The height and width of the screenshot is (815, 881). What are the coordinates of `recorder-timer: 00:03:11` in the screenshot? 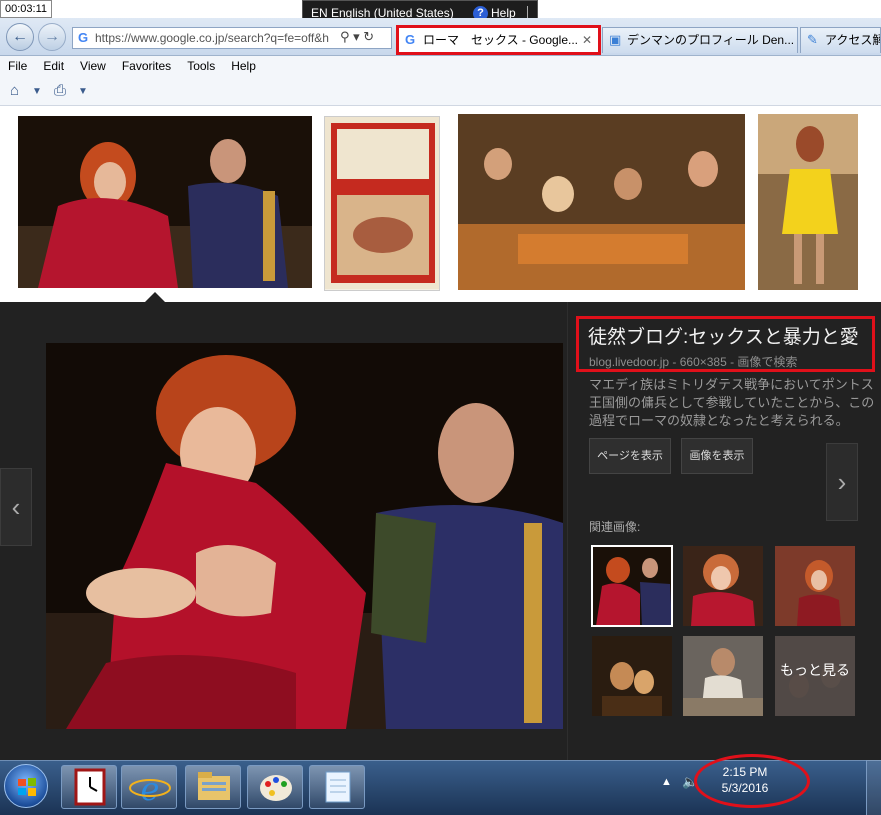 It's located at (26, 9).